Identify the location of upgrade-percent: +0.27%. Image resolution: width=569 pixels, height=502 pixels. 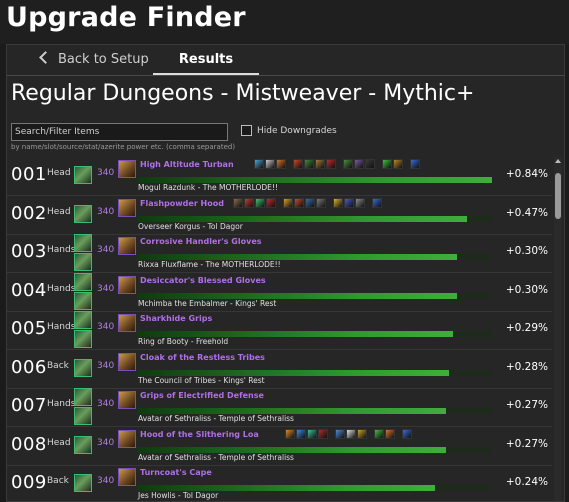
(526, 443).